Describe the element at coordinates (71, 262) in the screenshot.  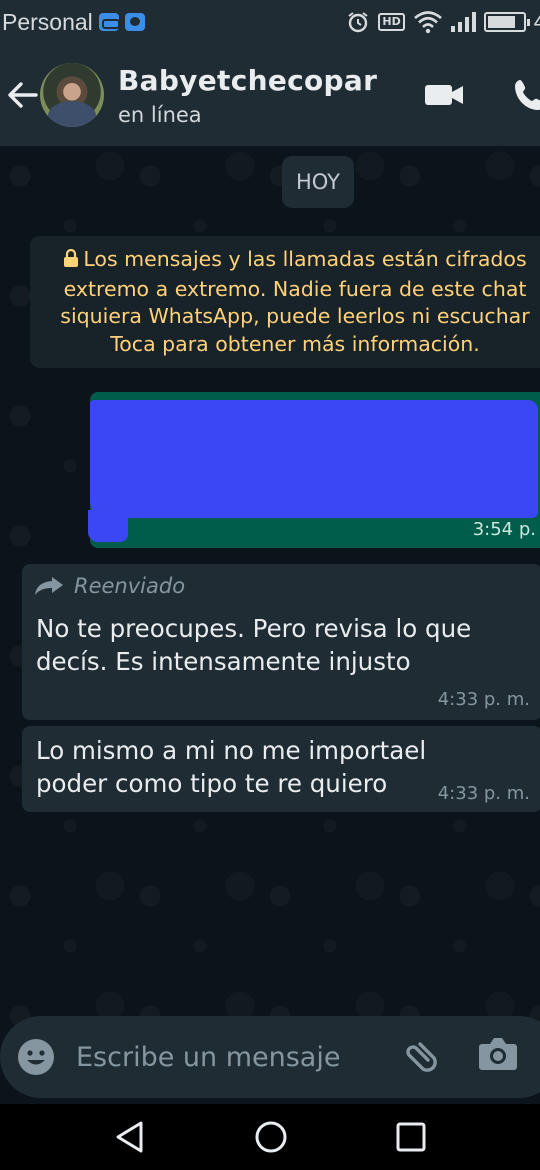
I see `lock-icon` at that location.